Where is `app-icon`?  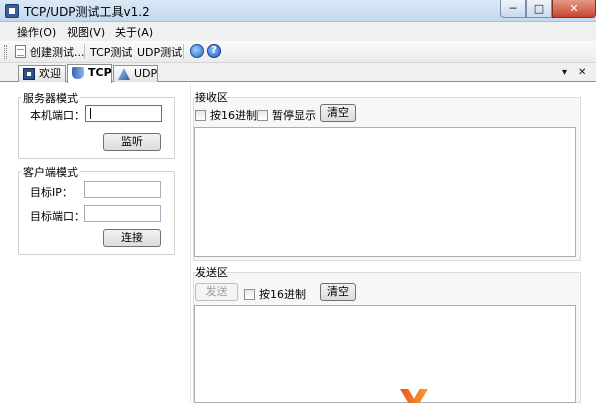 app-icon is located at coordinates (12, 11).